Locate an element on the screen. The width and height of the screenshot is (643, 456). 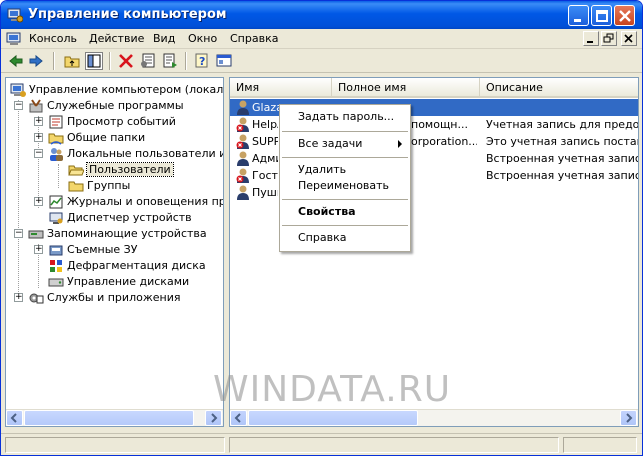
tree-item-system-tools: Служебные программы is located at coordinates (106, 106).